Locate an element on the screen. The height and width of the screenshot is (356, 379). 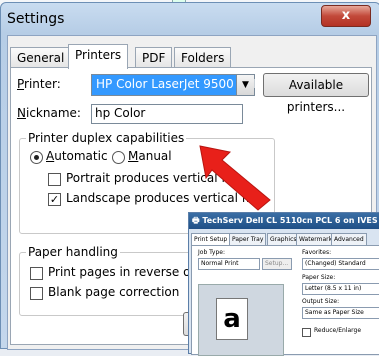
tab-printers: Printers is located at coordinates (98, 56).